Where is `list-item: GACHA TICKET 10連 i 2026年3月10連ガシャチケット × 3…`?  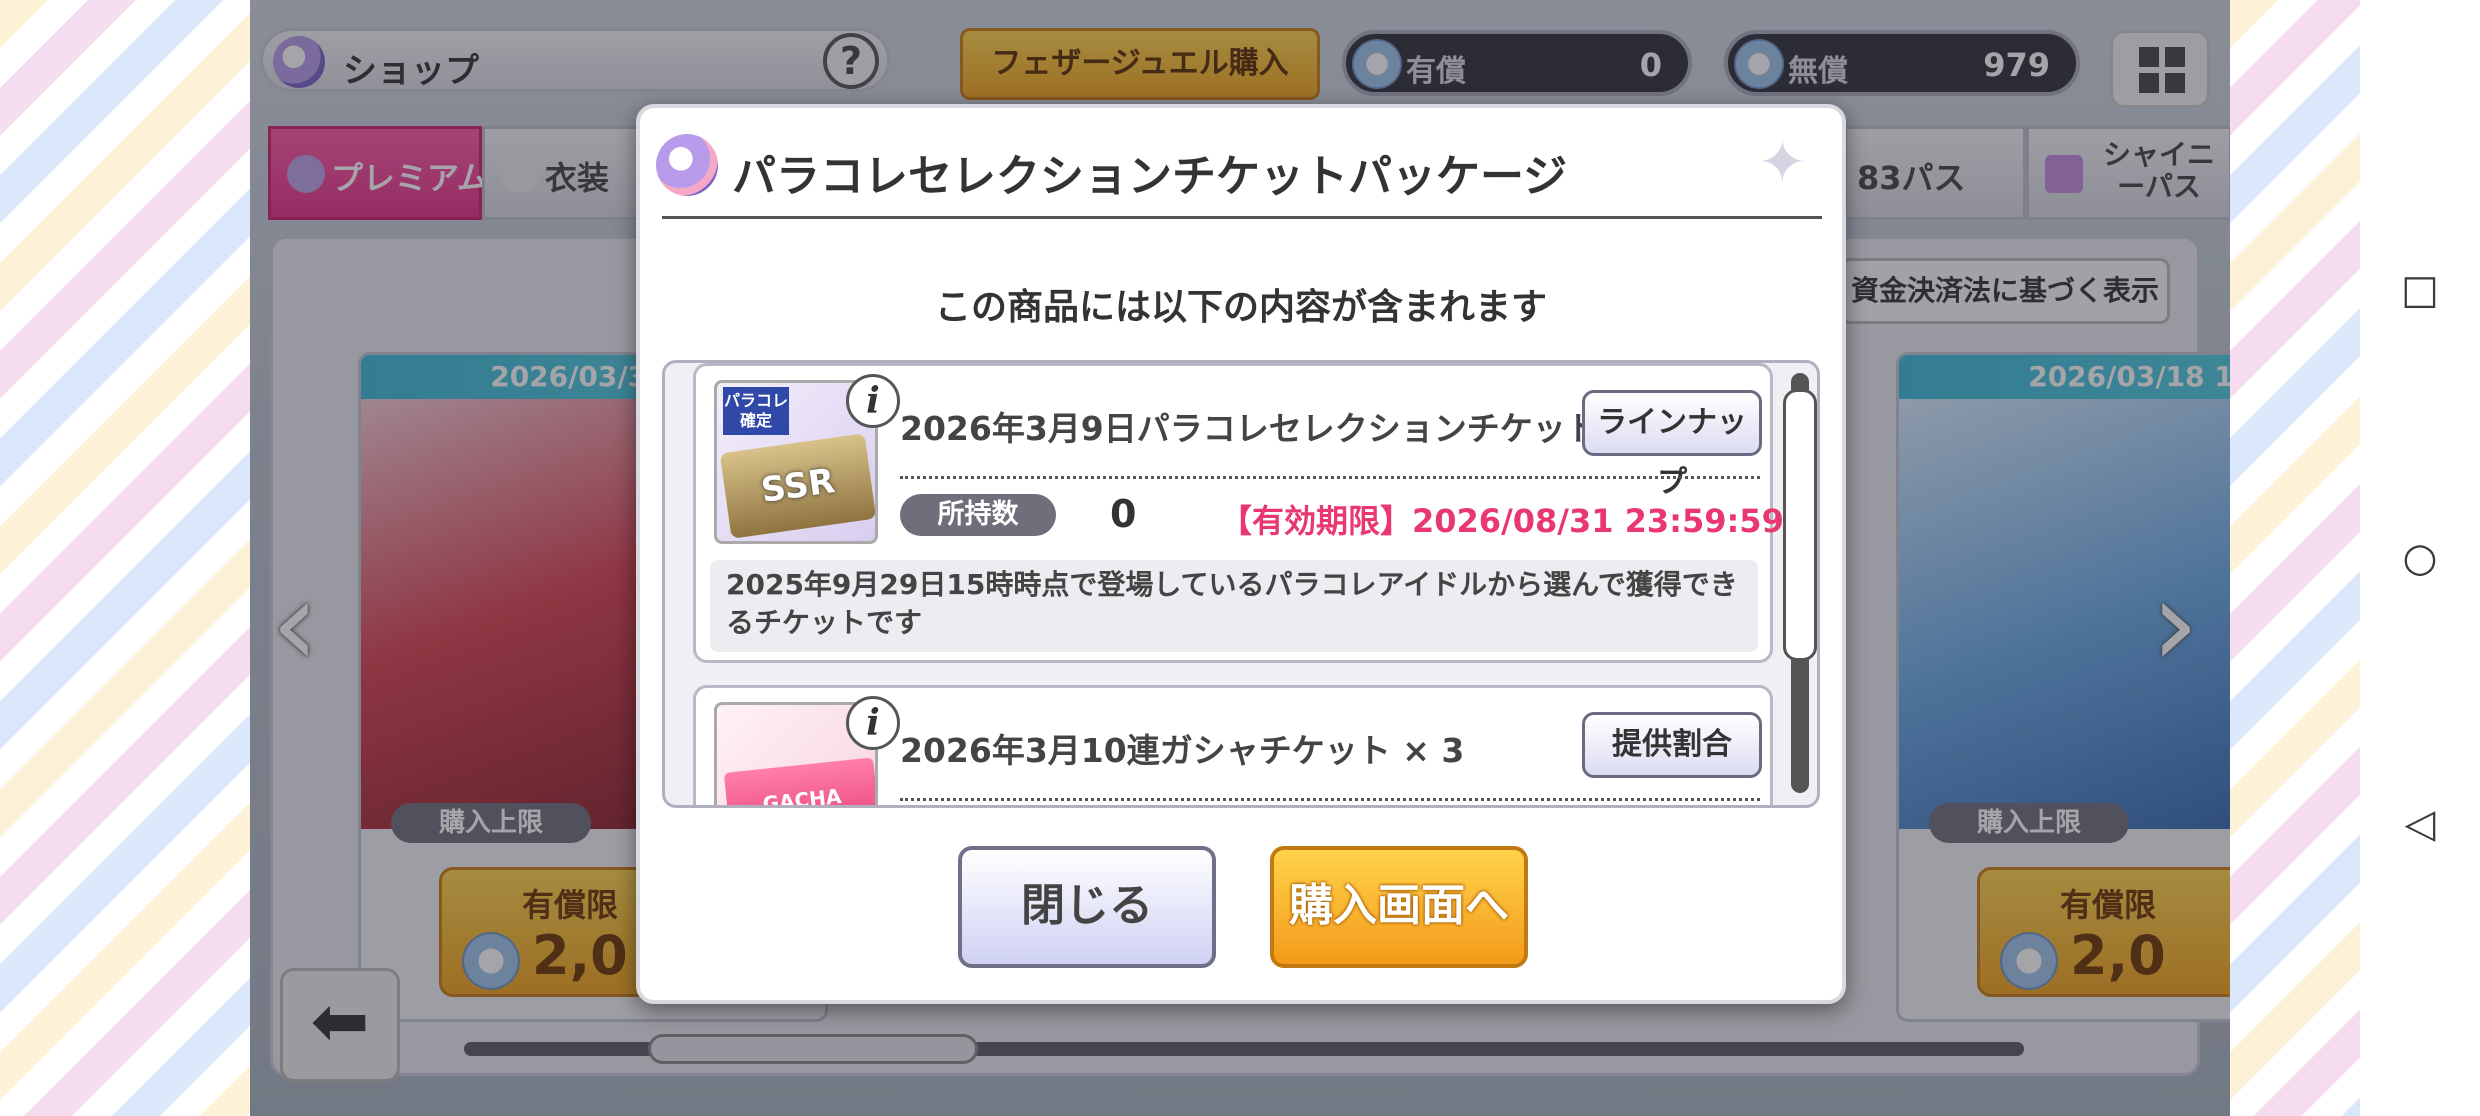 list-item: GACHA TICKET 10連 i 2026年3月10連ガシャチケット × 3… is located at coordinates (1233, 745).